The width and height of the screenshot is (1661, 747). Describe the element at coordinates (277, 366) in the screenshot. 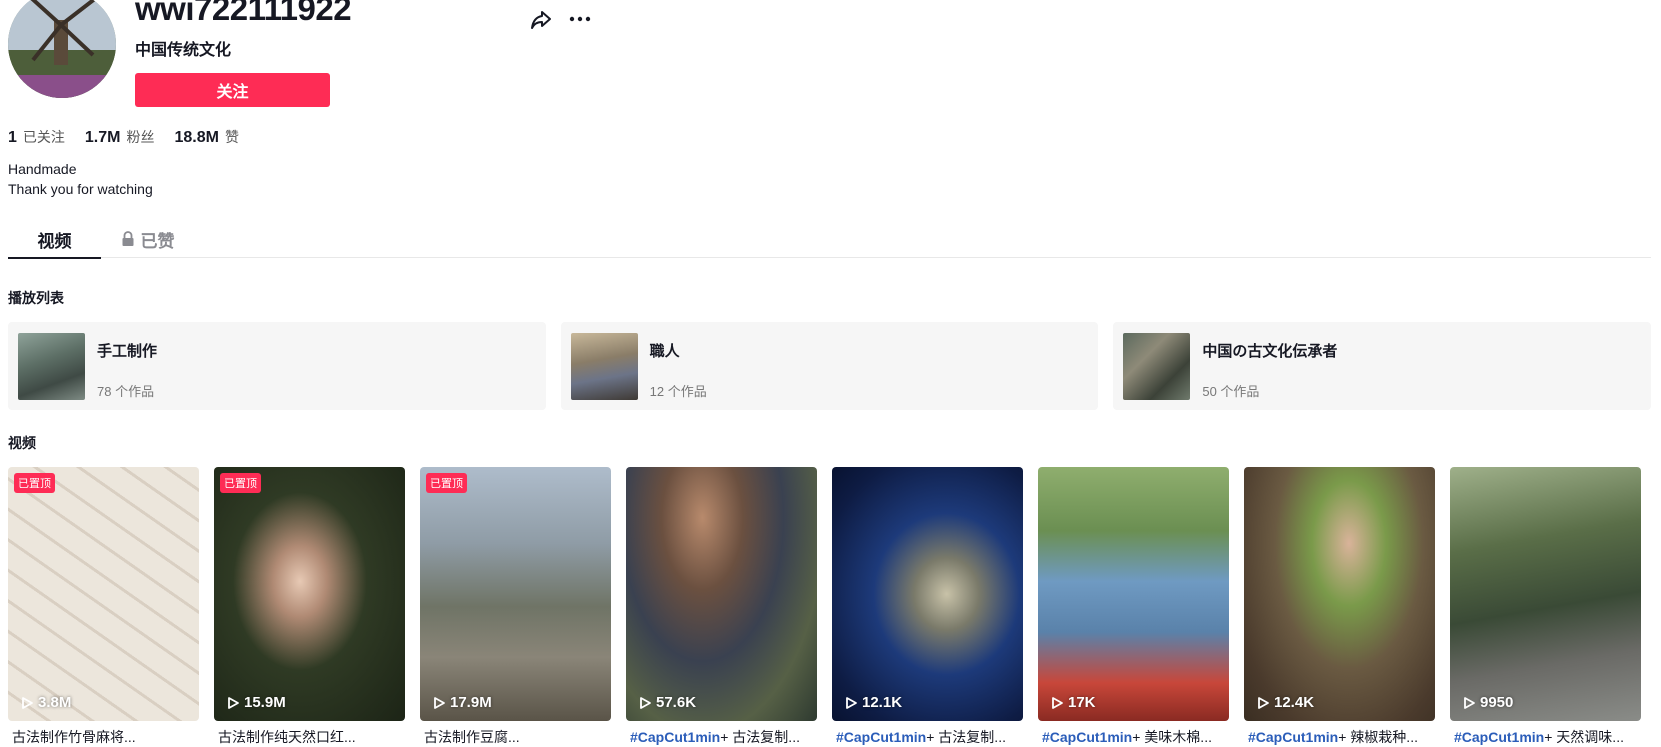

I see `playlist-card: 手工制作 78 个作品` at that location.